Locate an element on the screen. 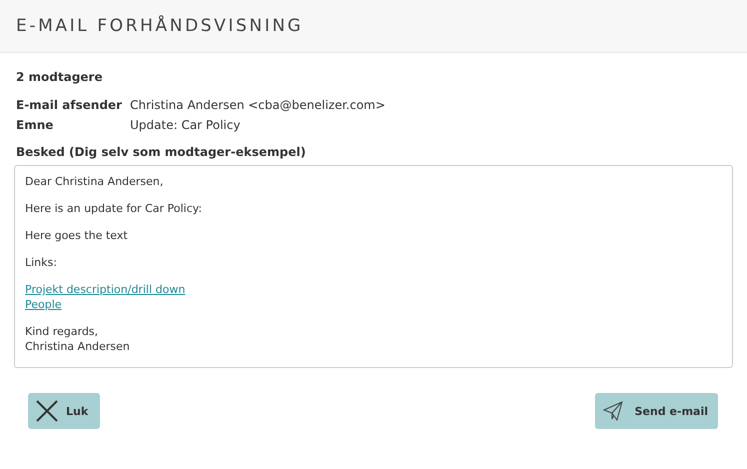 This screenshot has height=469, width=747. paper-plane-icon is located at coordinates (612, 411).